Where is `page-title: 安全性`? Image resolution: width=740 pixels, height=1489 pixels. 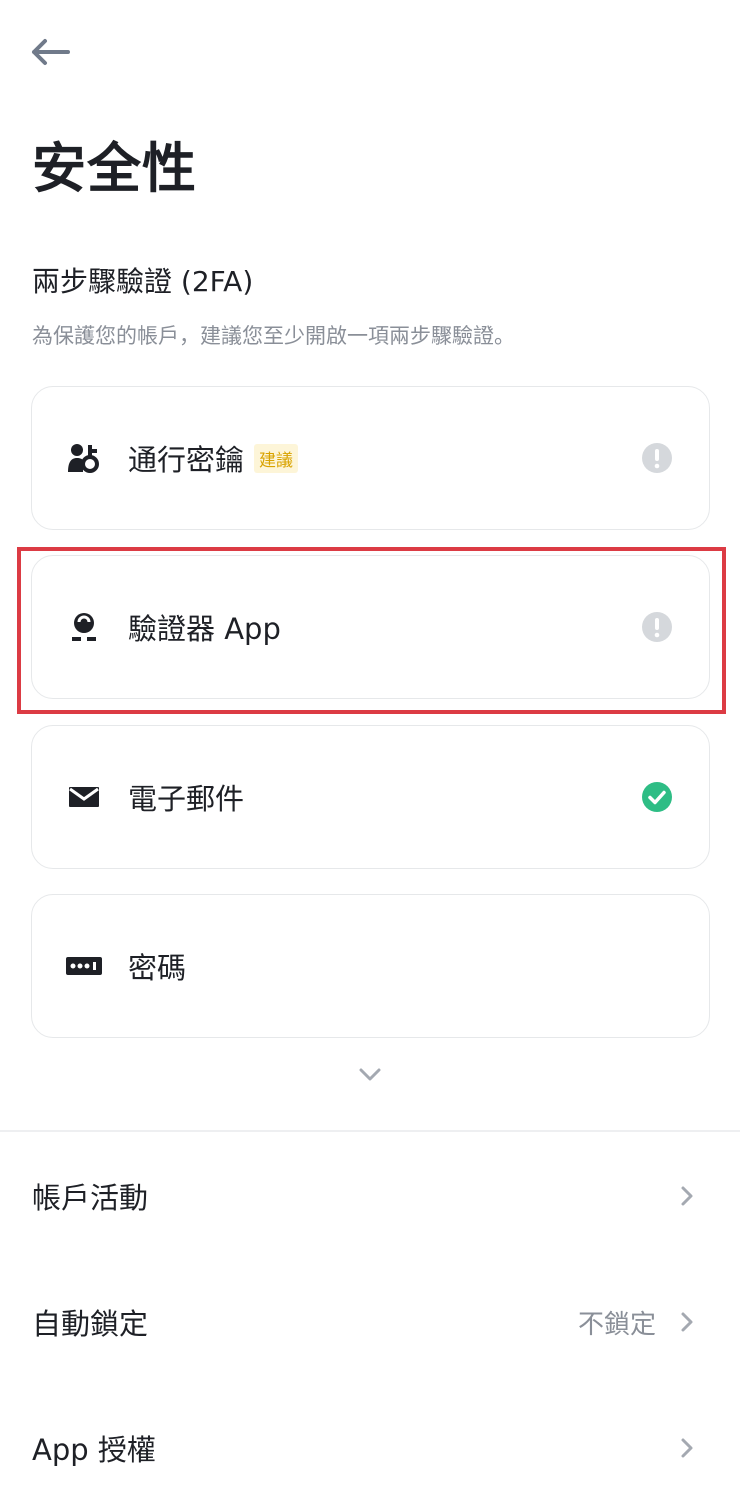 page-title: 安全性 is located at coordinates (114, 168).